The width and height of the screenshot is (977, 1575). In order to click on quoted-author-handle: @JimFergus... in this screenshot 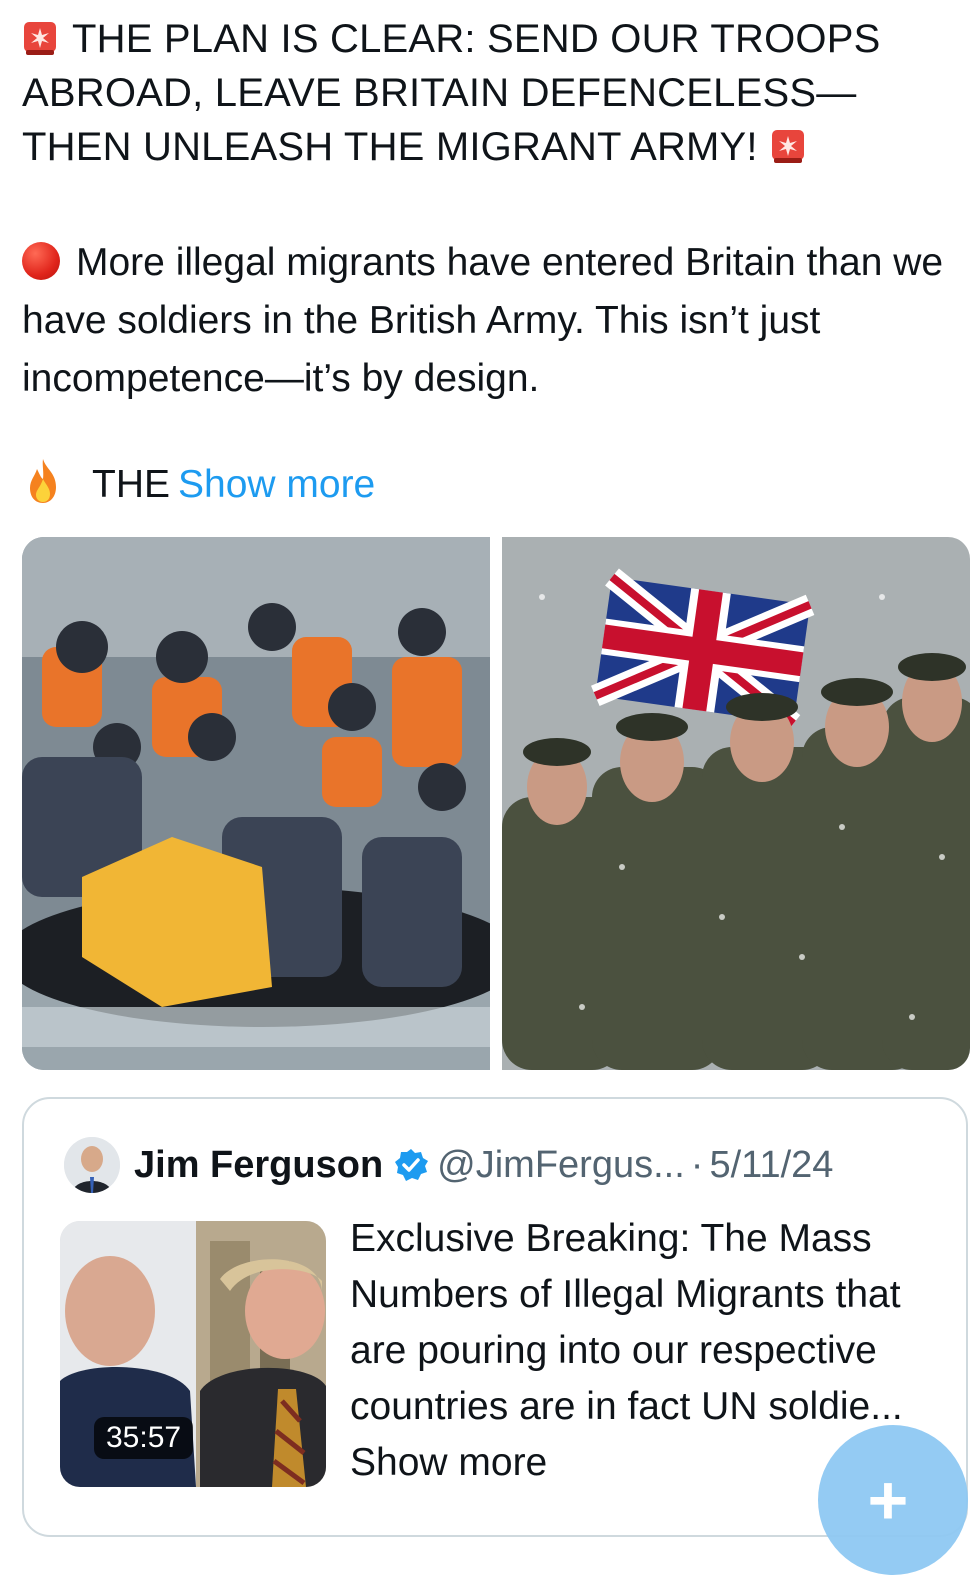, I will do `click(561, 1165)`.